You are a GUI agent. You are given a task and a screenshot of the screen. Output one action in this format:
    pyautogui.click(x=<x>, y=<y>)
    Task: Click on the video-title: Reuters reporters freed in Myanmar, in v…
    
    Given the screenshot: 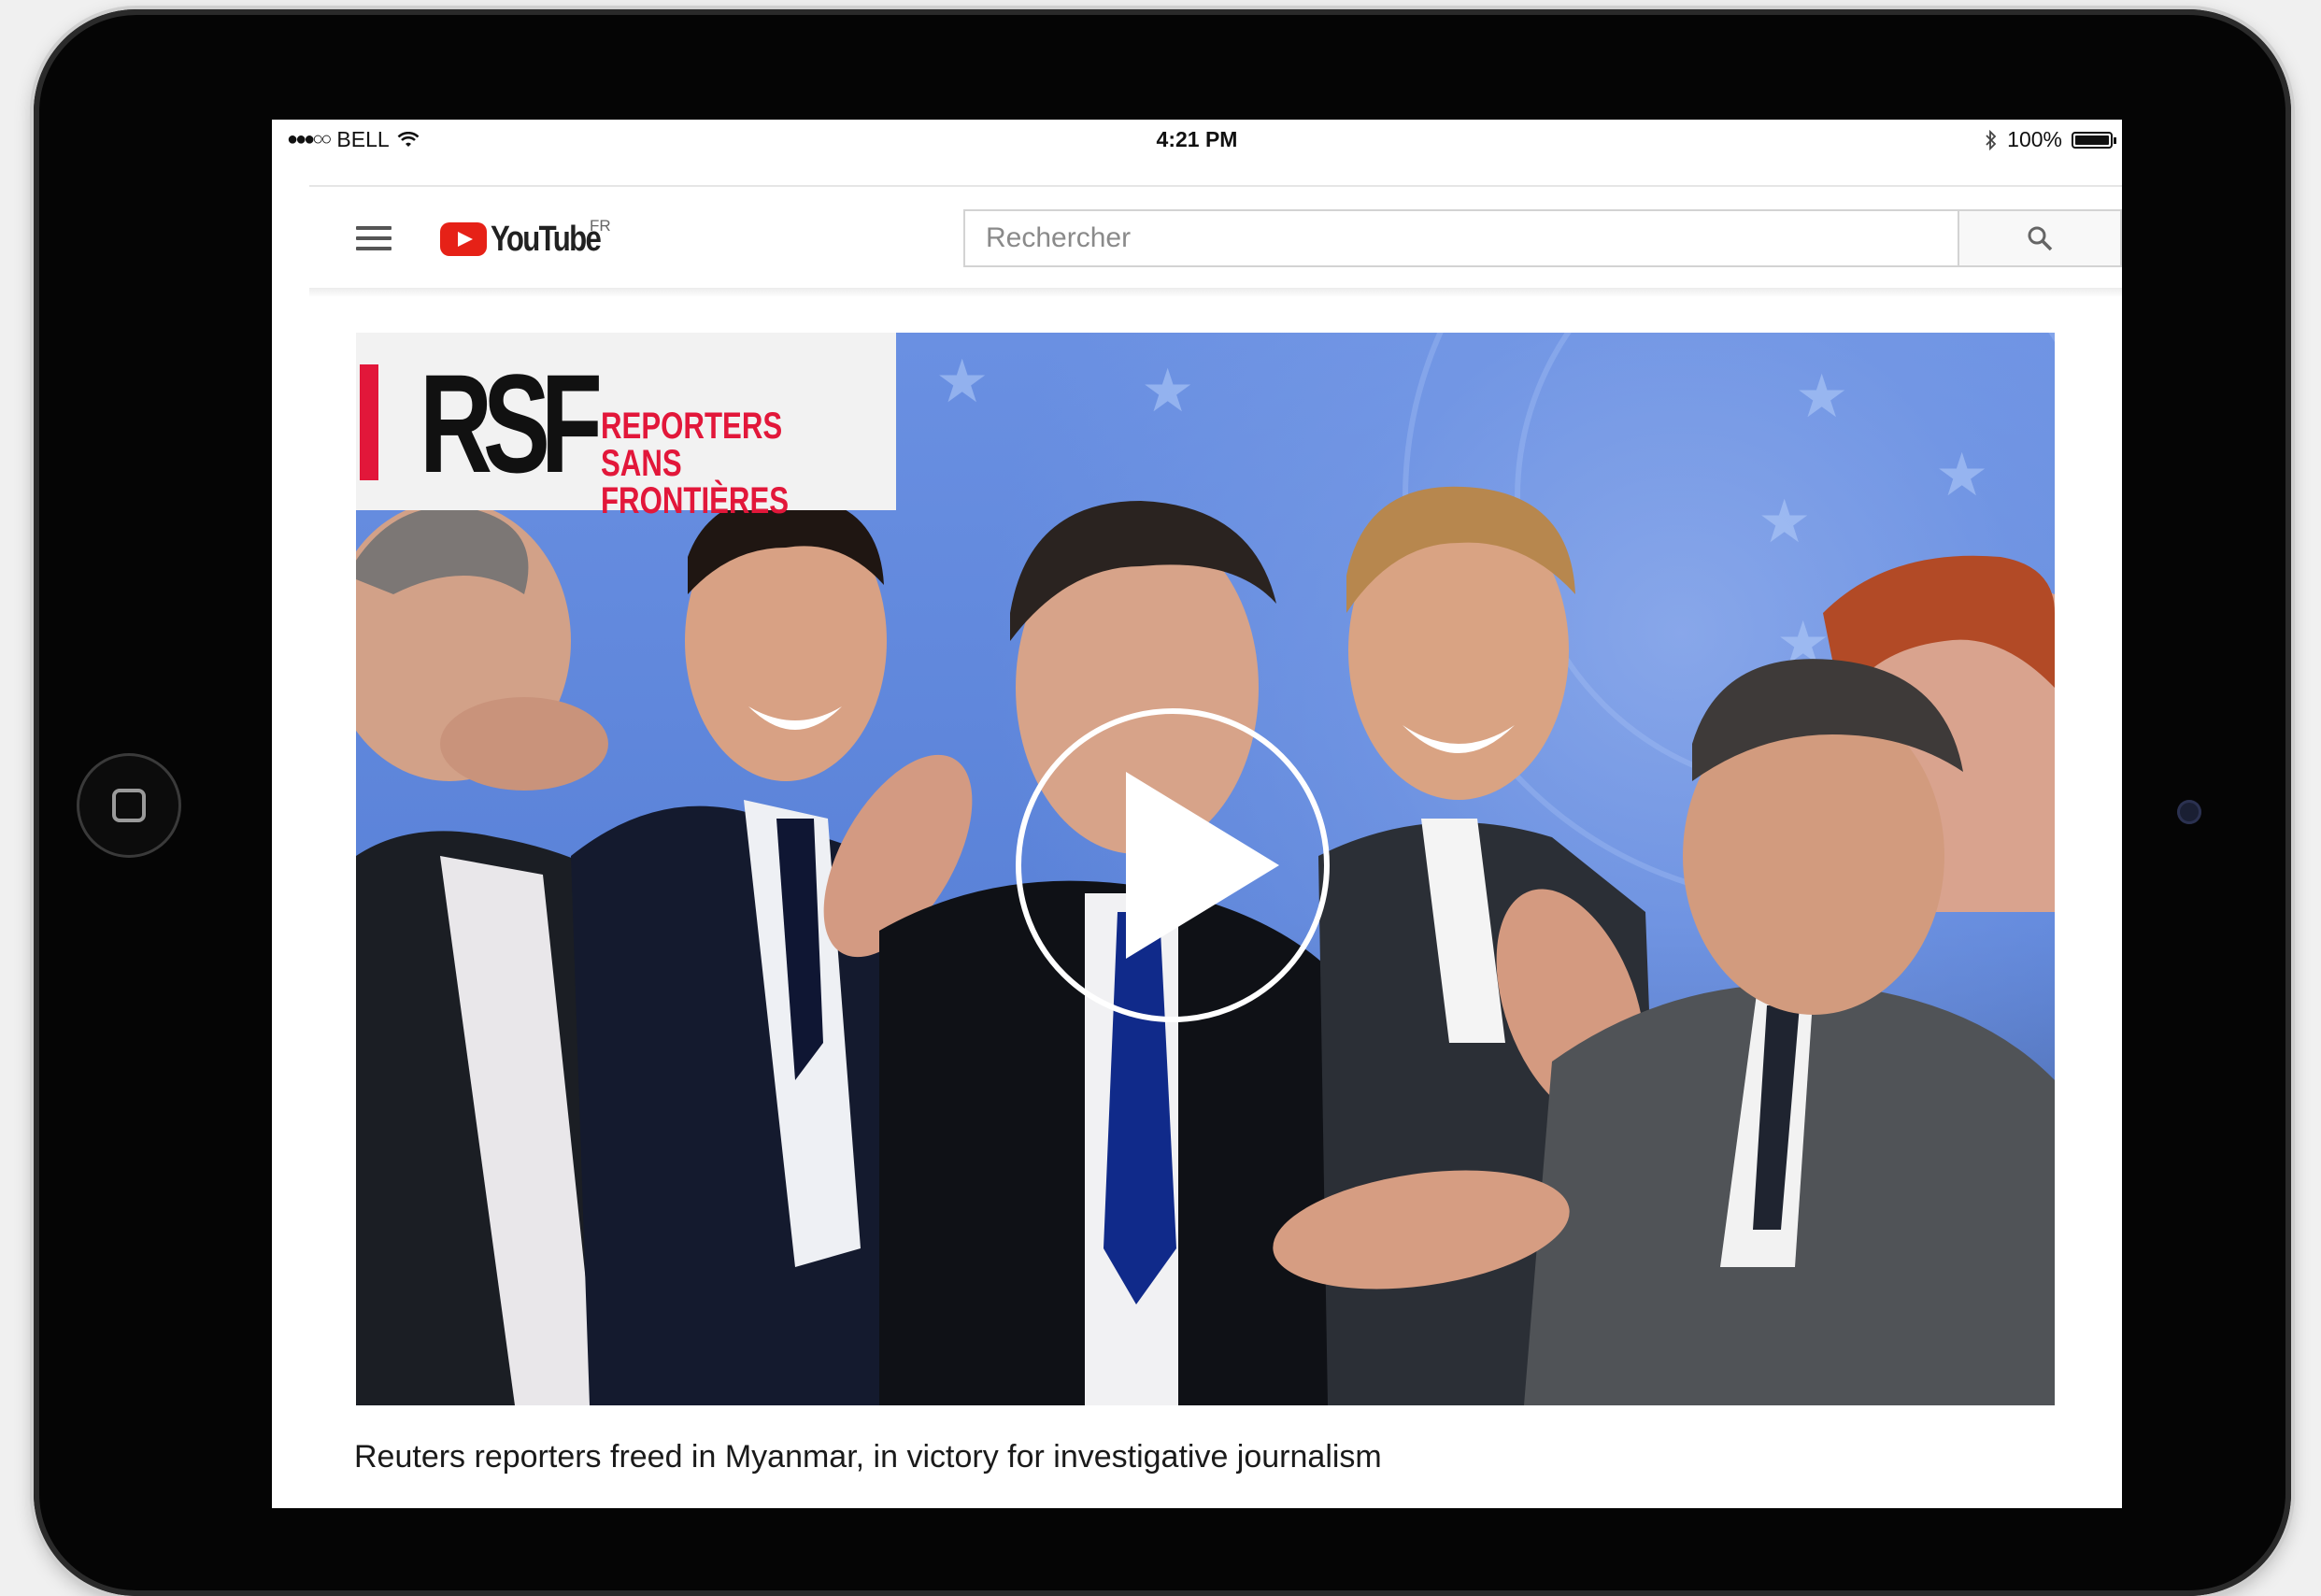 What is the action you would take?
    pyautogui.click(x=868, y=1457)
    